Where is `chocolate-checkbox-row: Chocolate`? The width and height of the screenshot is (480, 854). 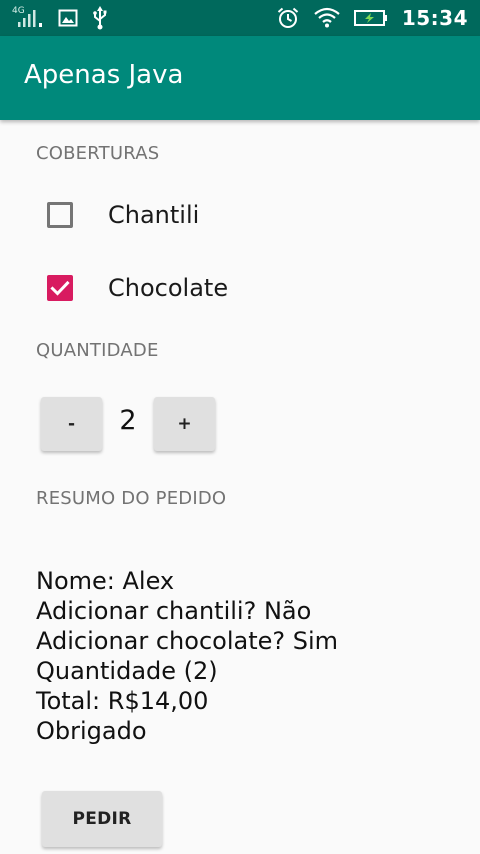
chocolate-checkbox-row: Chocolate is located at coordinates (236, 288).